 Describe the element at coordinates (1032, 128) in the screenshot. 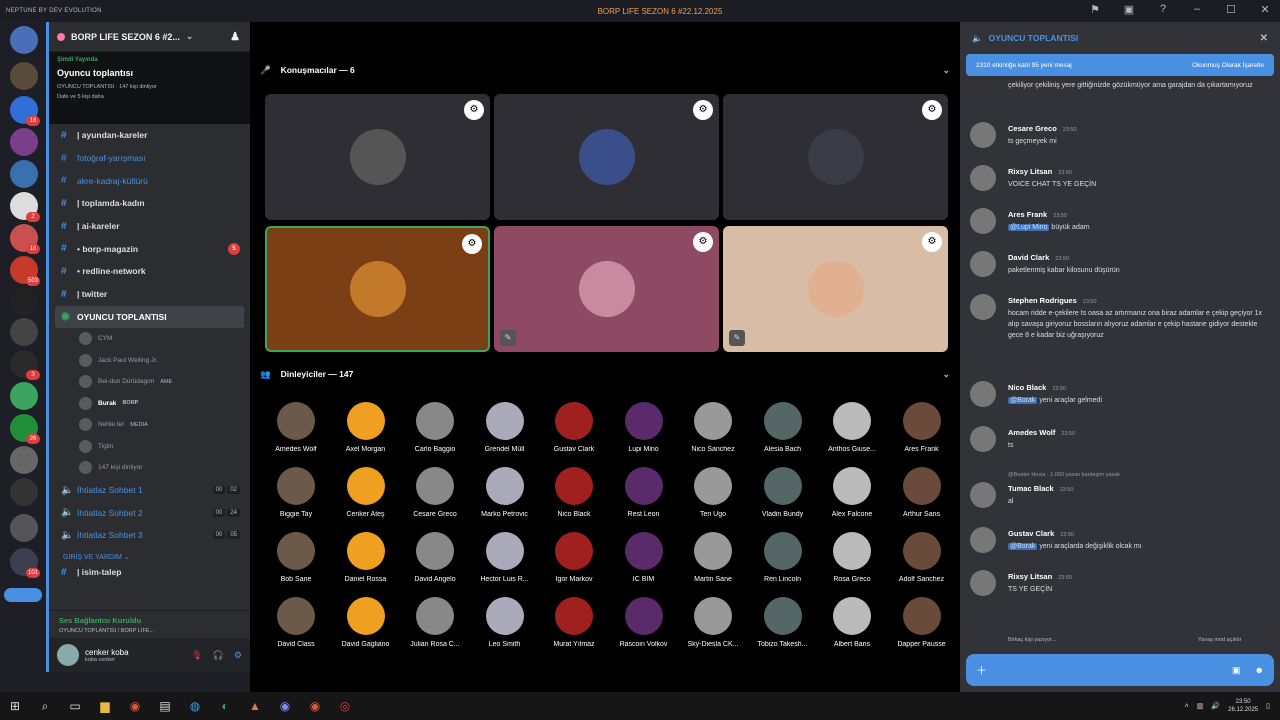

I see `author-name: Cesare Greco` at that location.